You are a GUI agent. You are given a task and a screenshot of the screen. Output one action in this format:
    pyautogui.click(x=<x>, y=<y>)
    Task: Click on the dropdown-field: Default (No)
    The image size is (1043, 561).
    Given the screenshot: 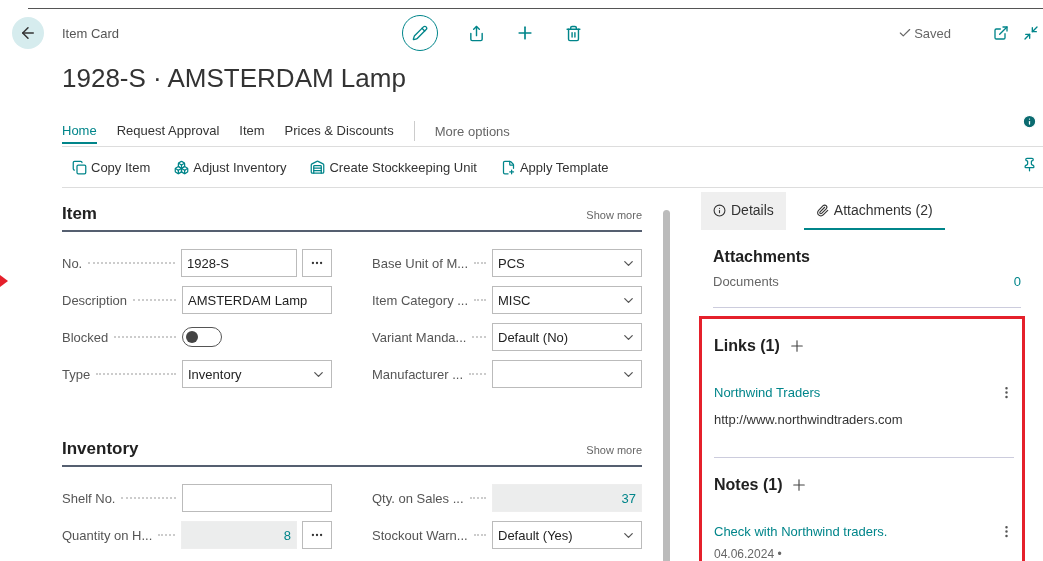 What is the action you would take?
    pyautogui.click(x=567, y=337)
    